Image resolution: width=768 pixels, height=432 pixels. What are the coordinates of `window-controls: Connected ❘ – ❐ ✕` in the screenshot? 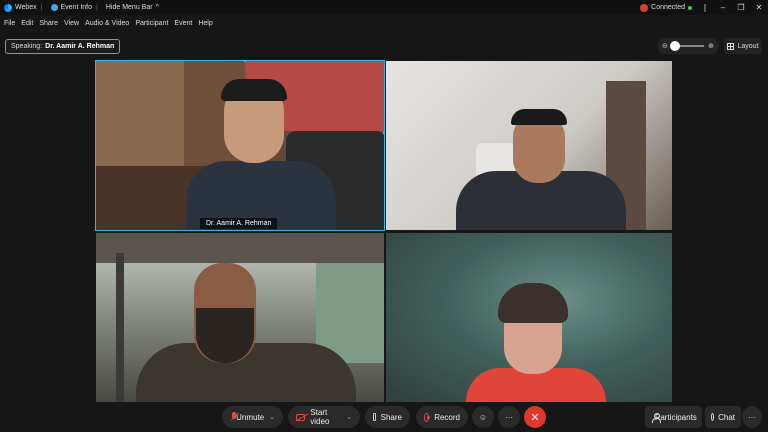 It's located at (702, 7).